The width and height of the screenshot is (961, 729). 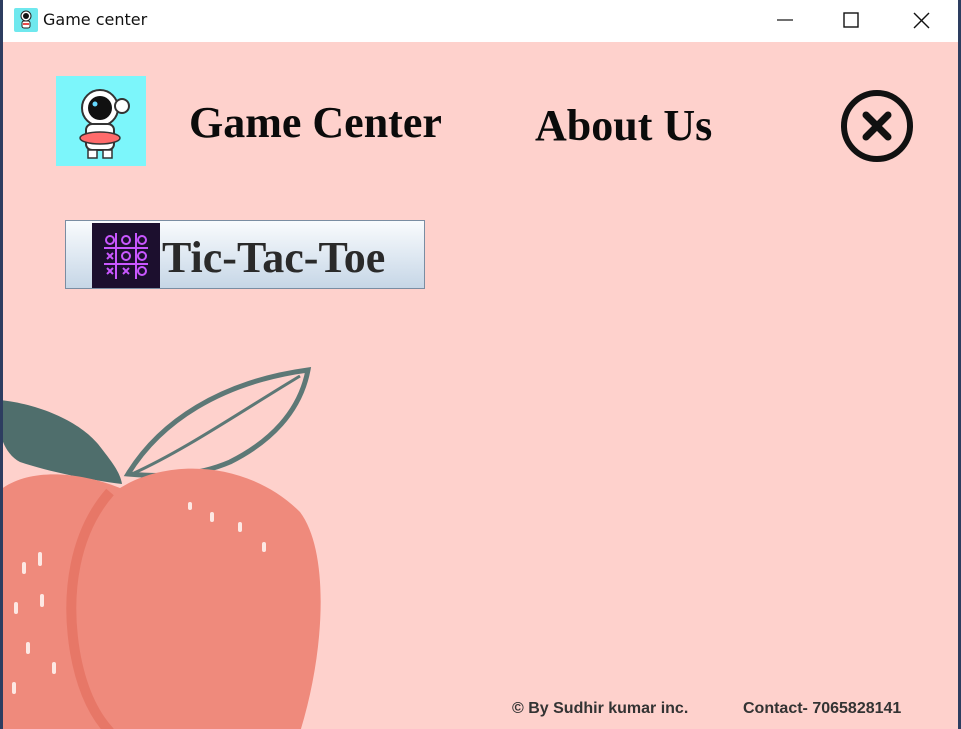 I want to click on footer-copyright: © By Sudhir kumar inc., so click(x=600, y=708).